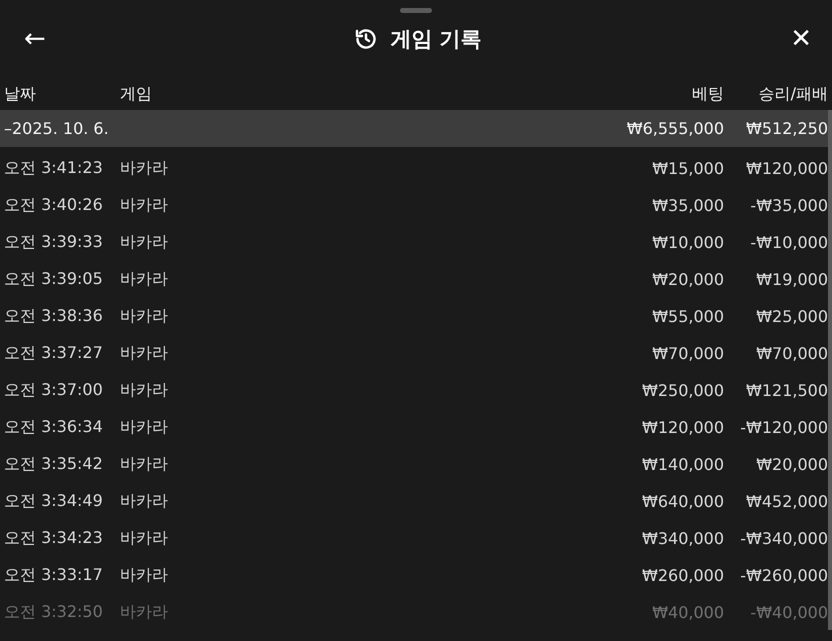 The width and height of the screenshot is (832, 641). What do you see at coordinates (786, 501) in the screenshot?
I see `table-cell-text: ₩452,000` at bounding box center [786, 501].